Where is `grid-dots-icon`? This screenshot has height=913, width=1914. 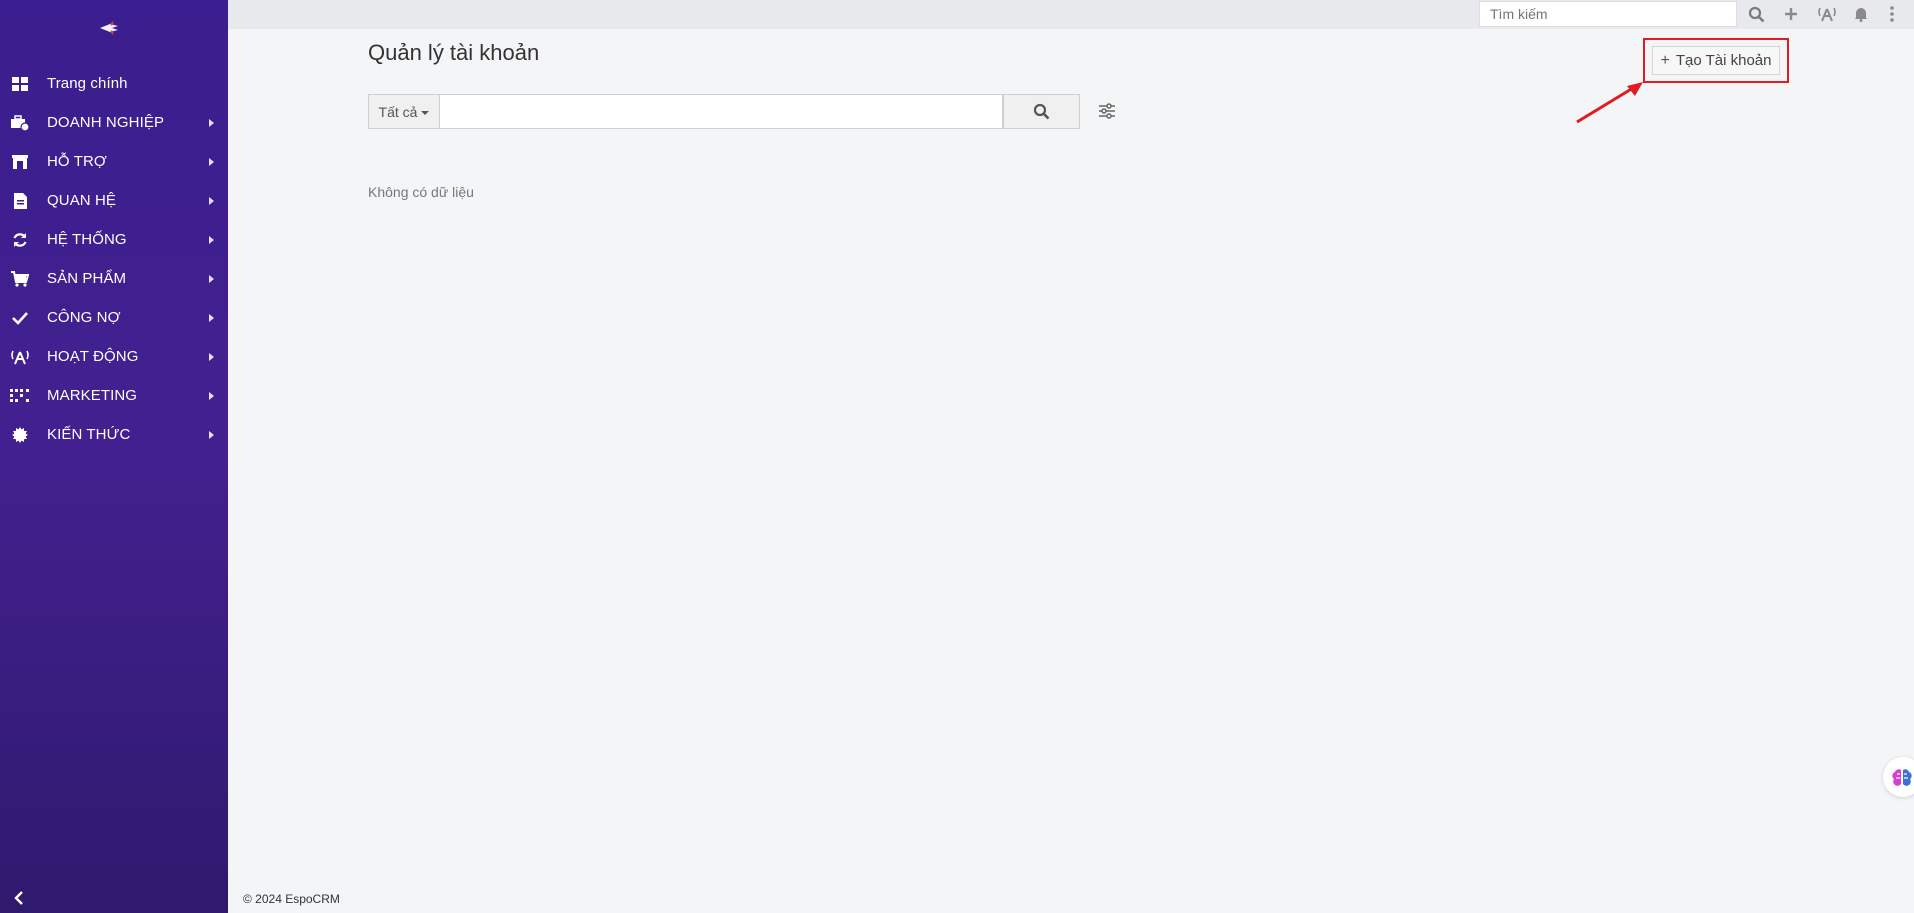
grid-dots-icon is located at coordinates (20, 396).